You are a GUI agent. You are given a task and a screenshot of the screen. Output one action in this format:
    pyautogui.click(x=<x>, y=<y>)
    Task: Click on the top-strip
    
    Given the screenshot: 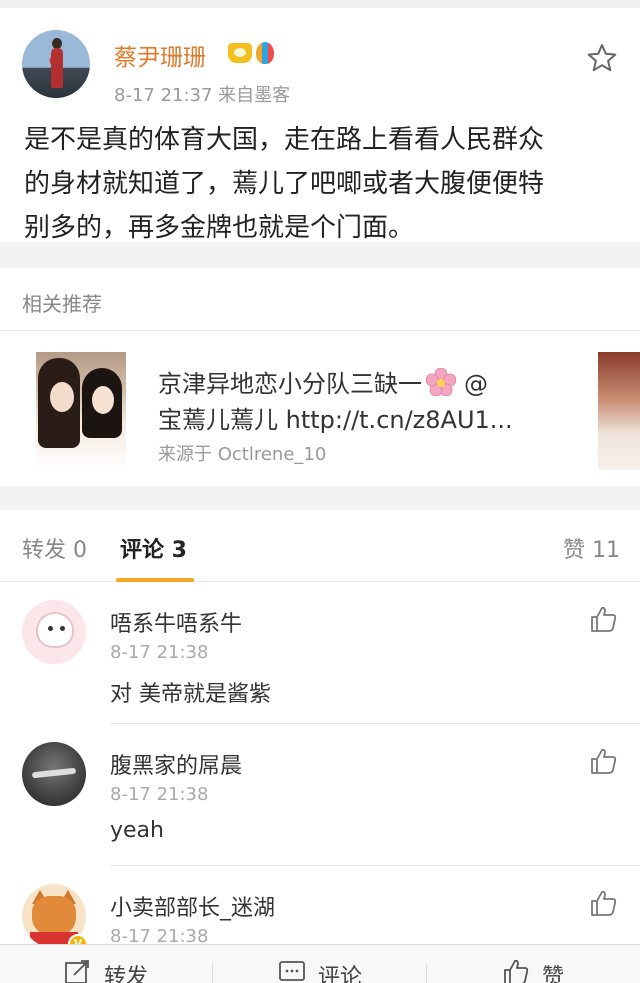 What is the action you would take?
    pyautogui.click(x=320, y=4)
    